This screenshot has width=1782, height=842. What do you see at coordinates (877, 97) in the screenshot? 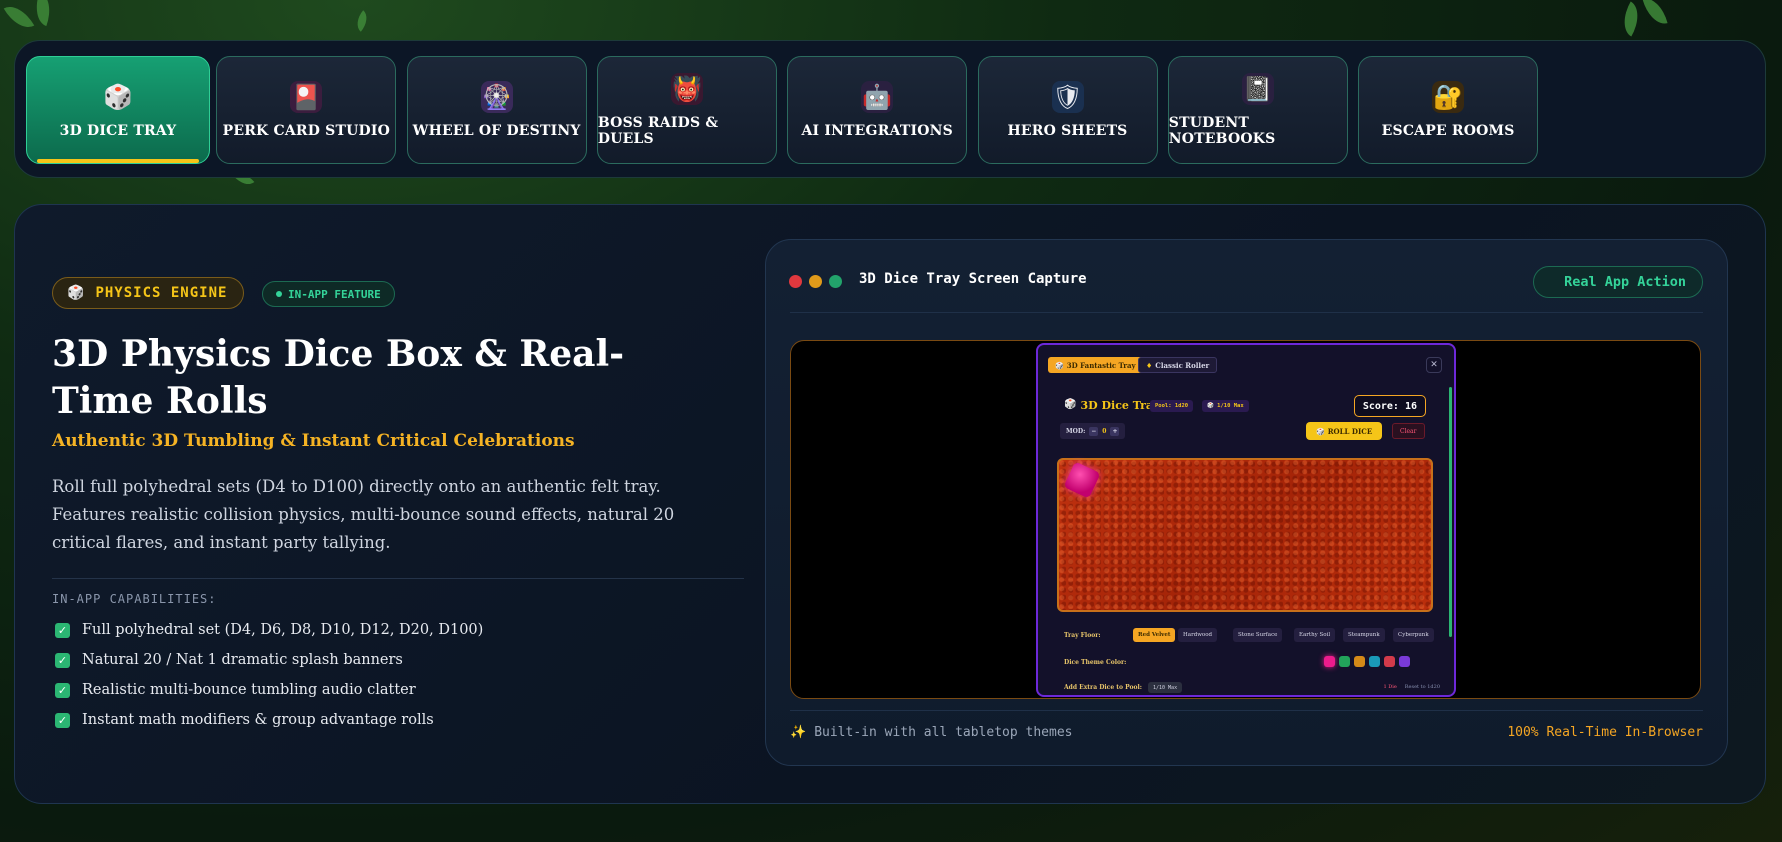
I see `robot-icon: 🤖` at bounding box center [877, 97].